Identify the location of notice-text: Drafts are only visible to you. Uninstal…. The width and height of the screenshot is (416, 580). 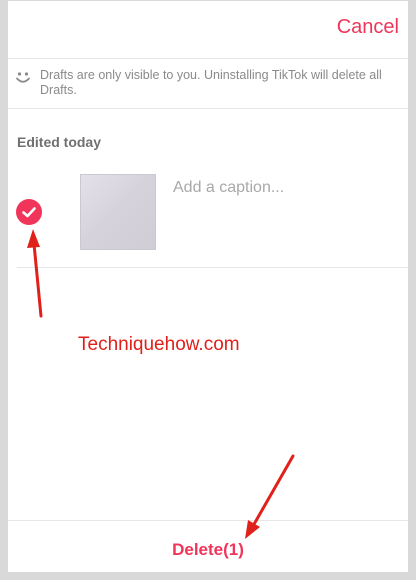
(211, 82).